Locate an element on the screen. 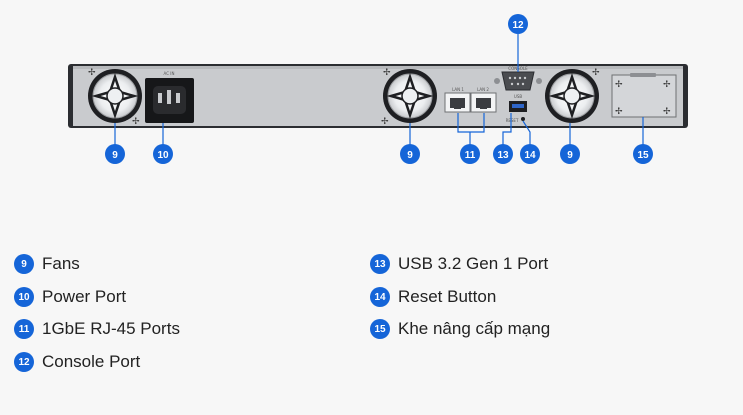 The image size is (743, 415). svg-text: 12 is located at coordinates (518, 25).